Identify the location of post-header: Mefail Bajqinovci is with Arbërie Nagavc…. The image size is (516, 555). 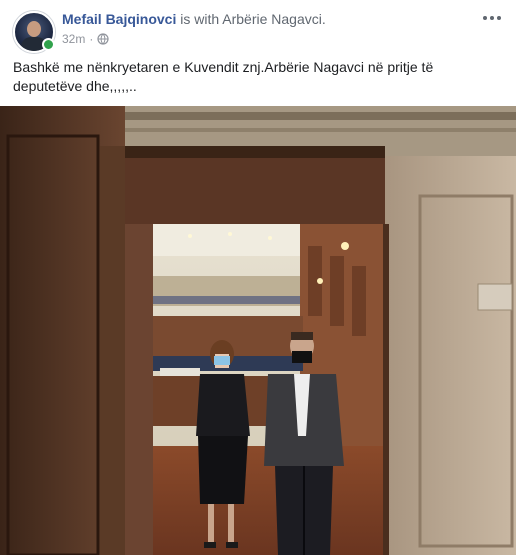
(258, 26).